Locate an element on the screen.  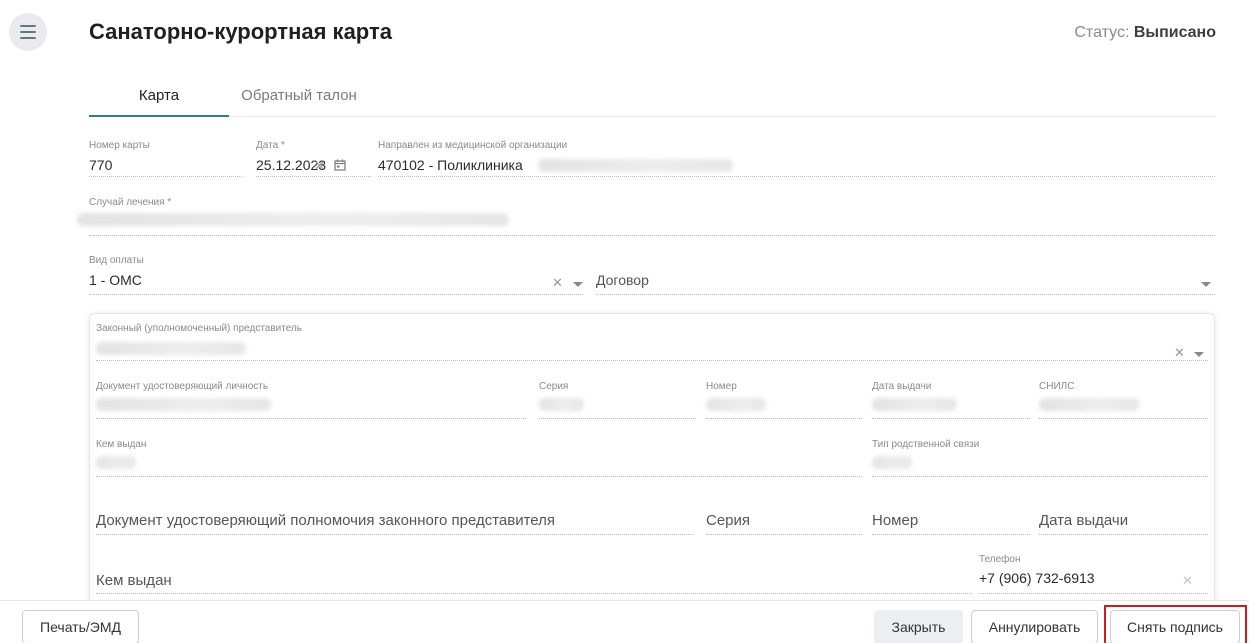
payment-type-value: 1 - ОМС is located at coordinates (115, 280).